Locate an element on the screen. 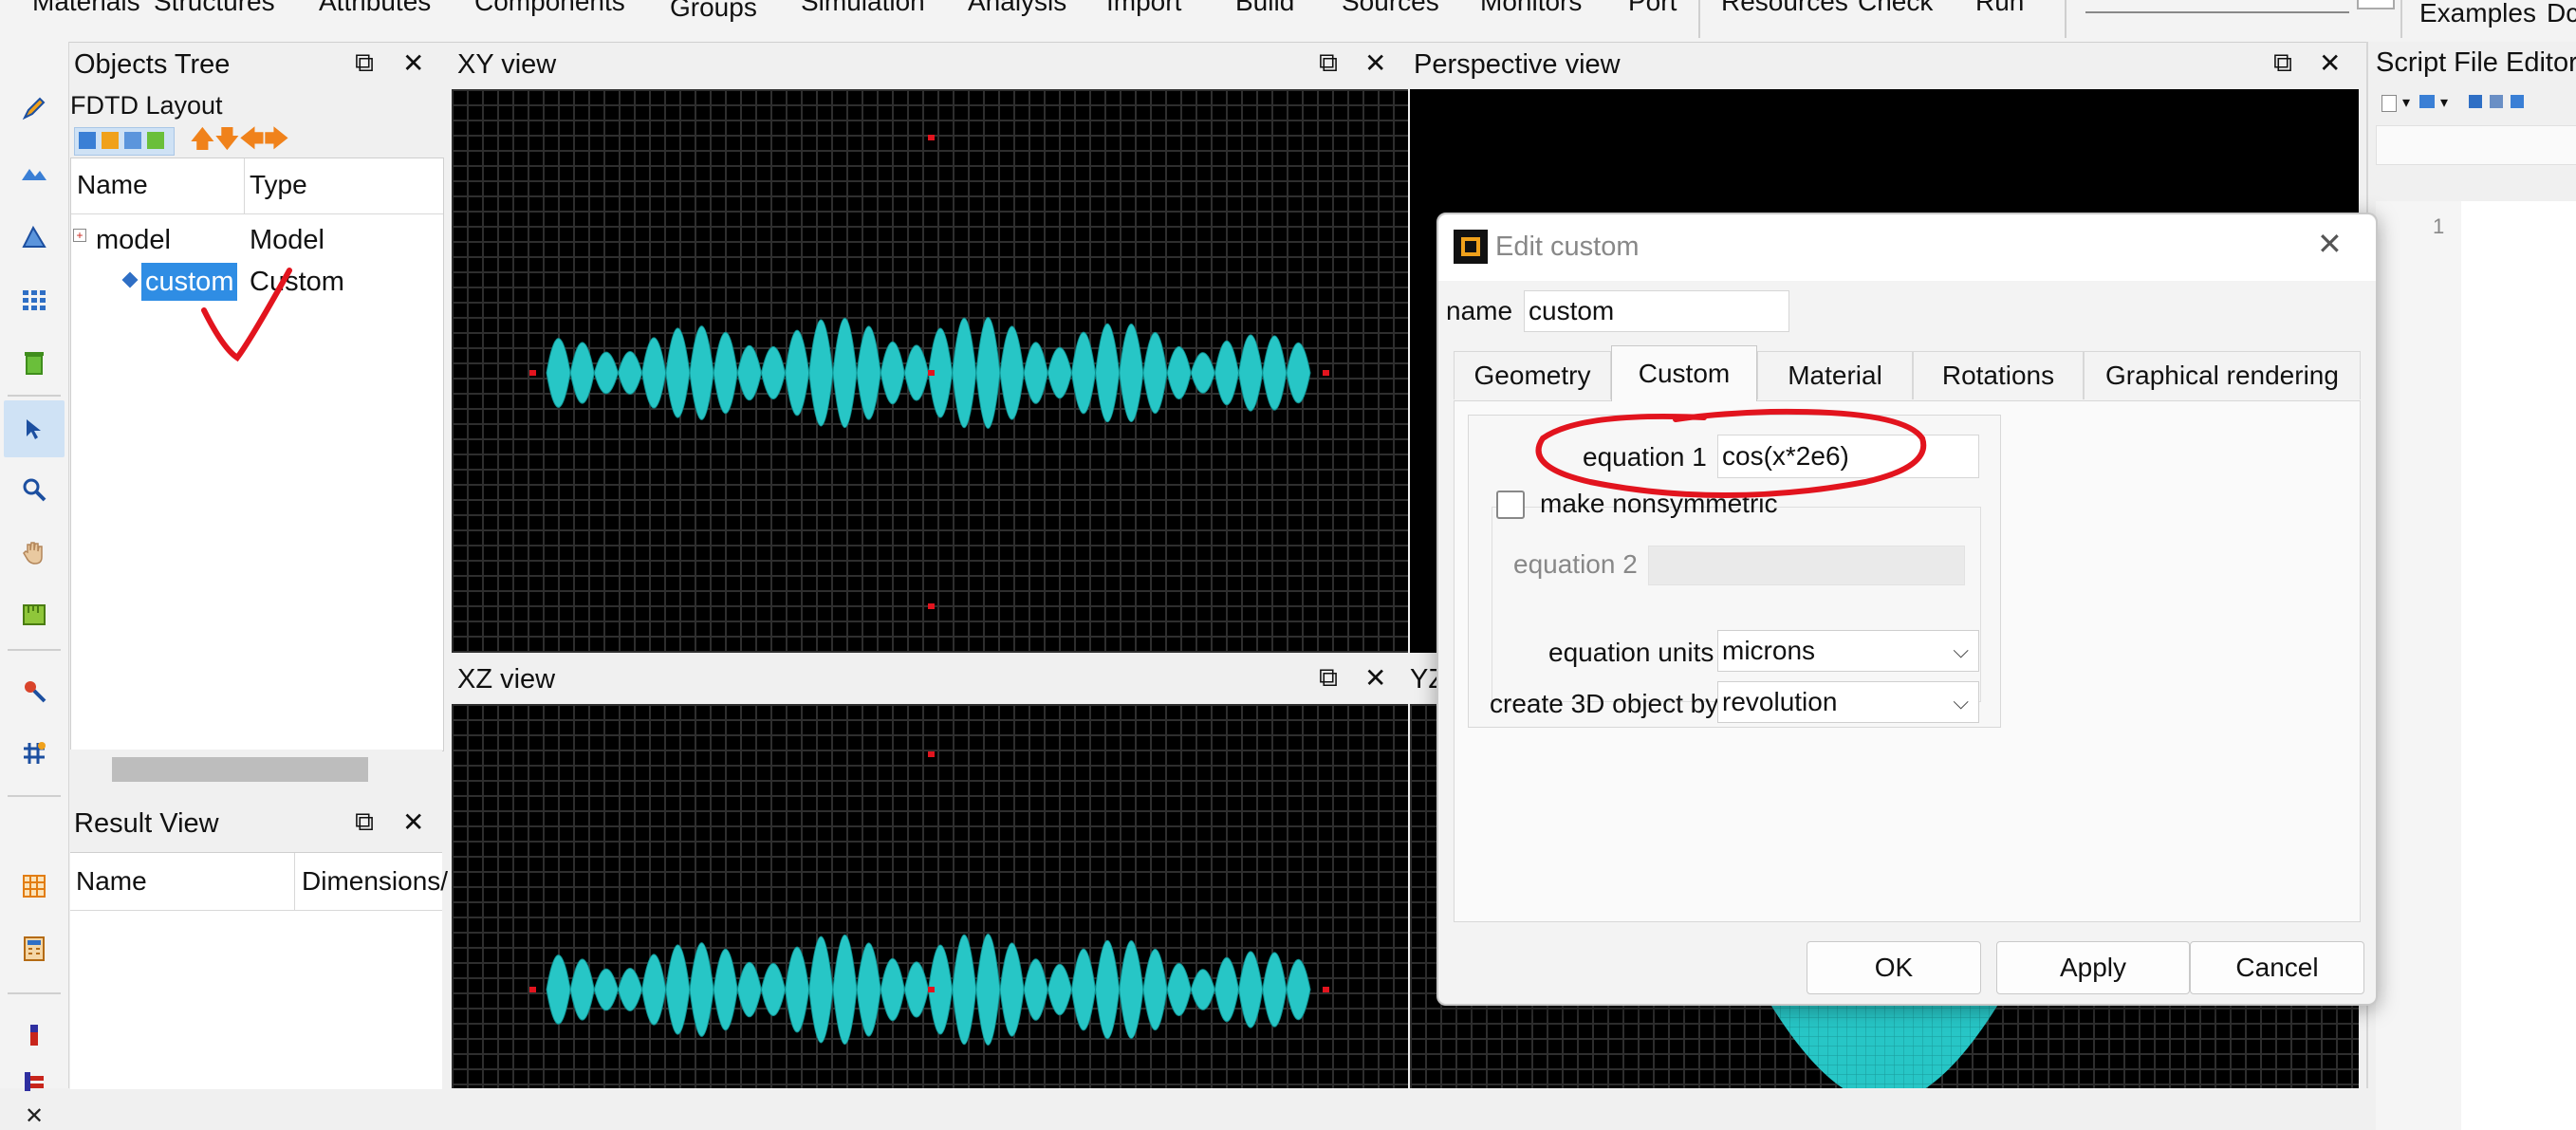  menu-resources: Resources is located at coordinates (1784, 9).